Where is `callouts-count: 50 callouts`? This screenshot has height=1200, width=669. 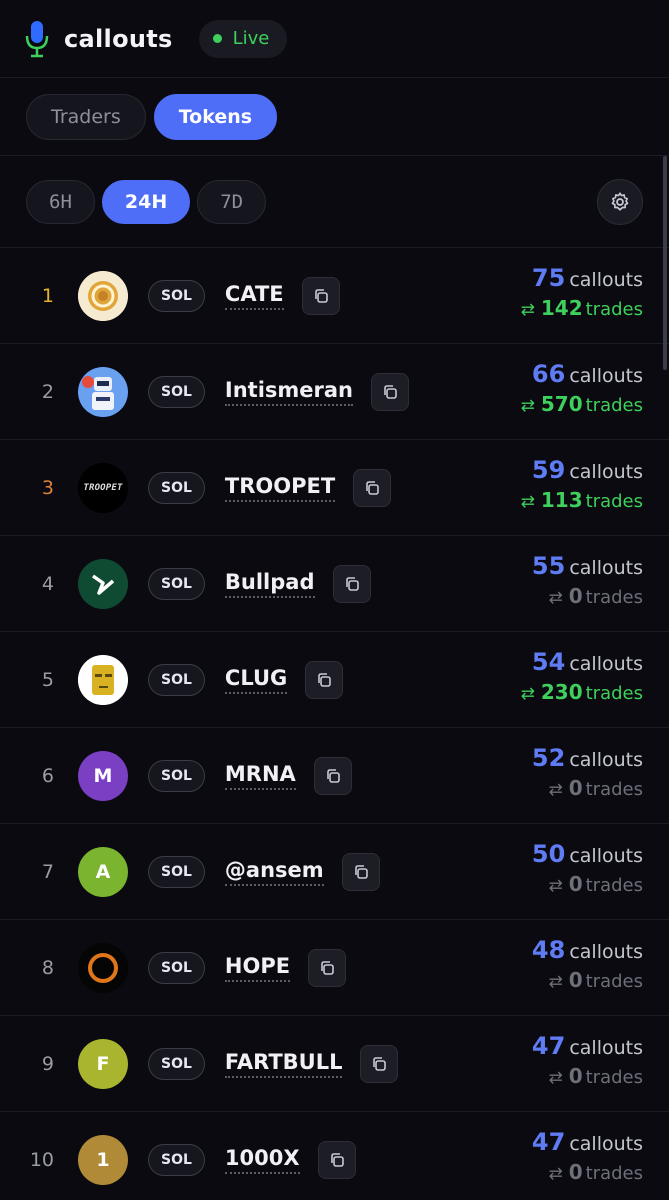 callouts-count: 50 callouts is located at coordinates (587, 854).